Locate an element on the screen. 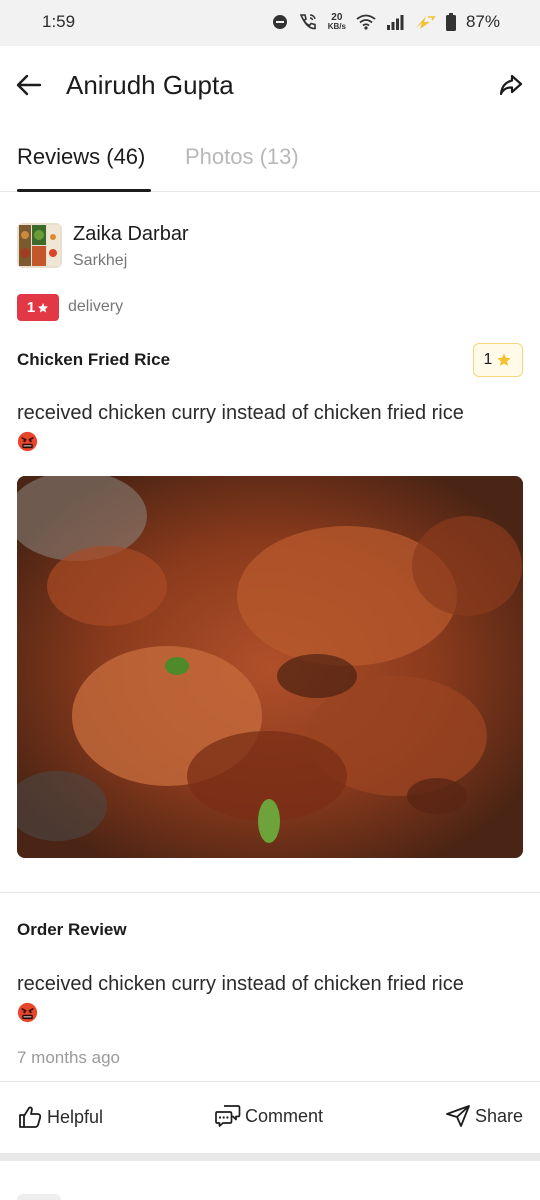  status-bar: 1:59 20 KB/s 87% is located at coordinates (270, 23).